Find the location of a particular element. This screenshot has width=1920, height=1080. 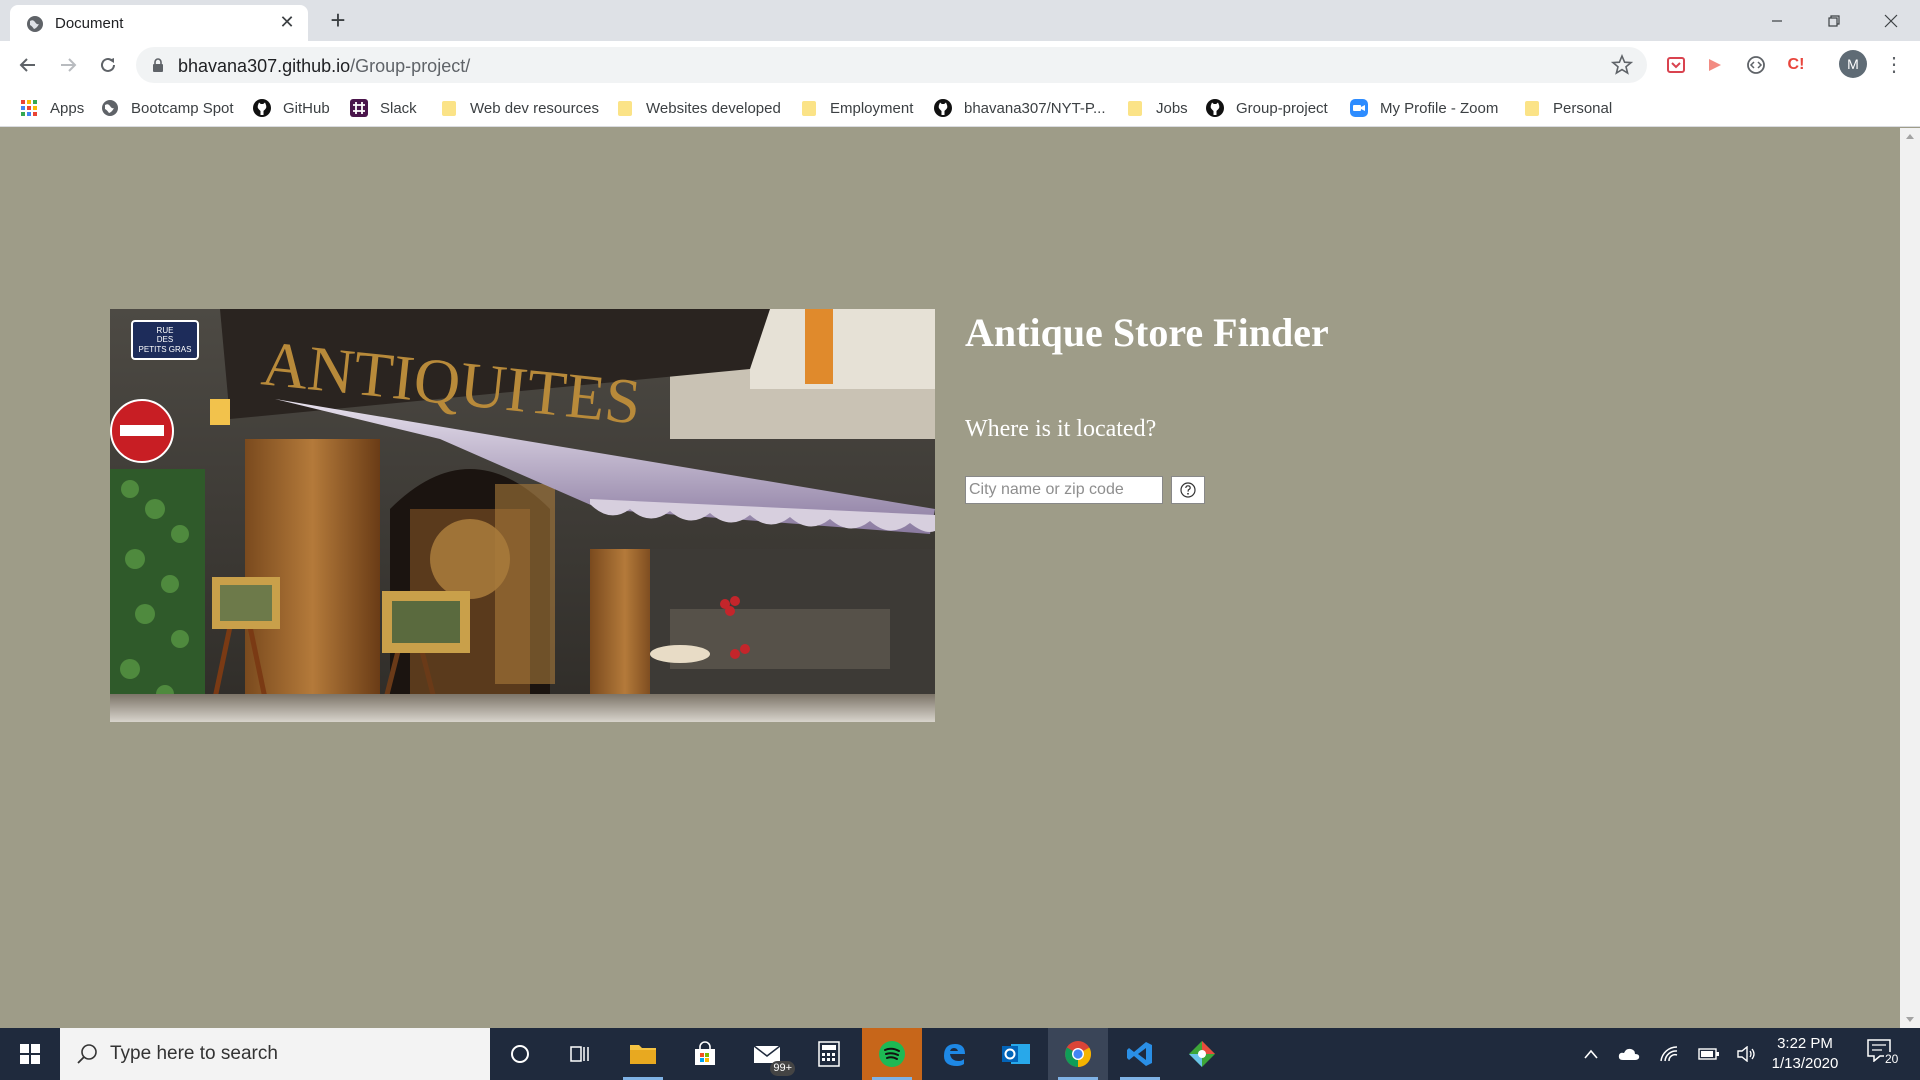

chrome-app is located at coordinates (1078, 1054).